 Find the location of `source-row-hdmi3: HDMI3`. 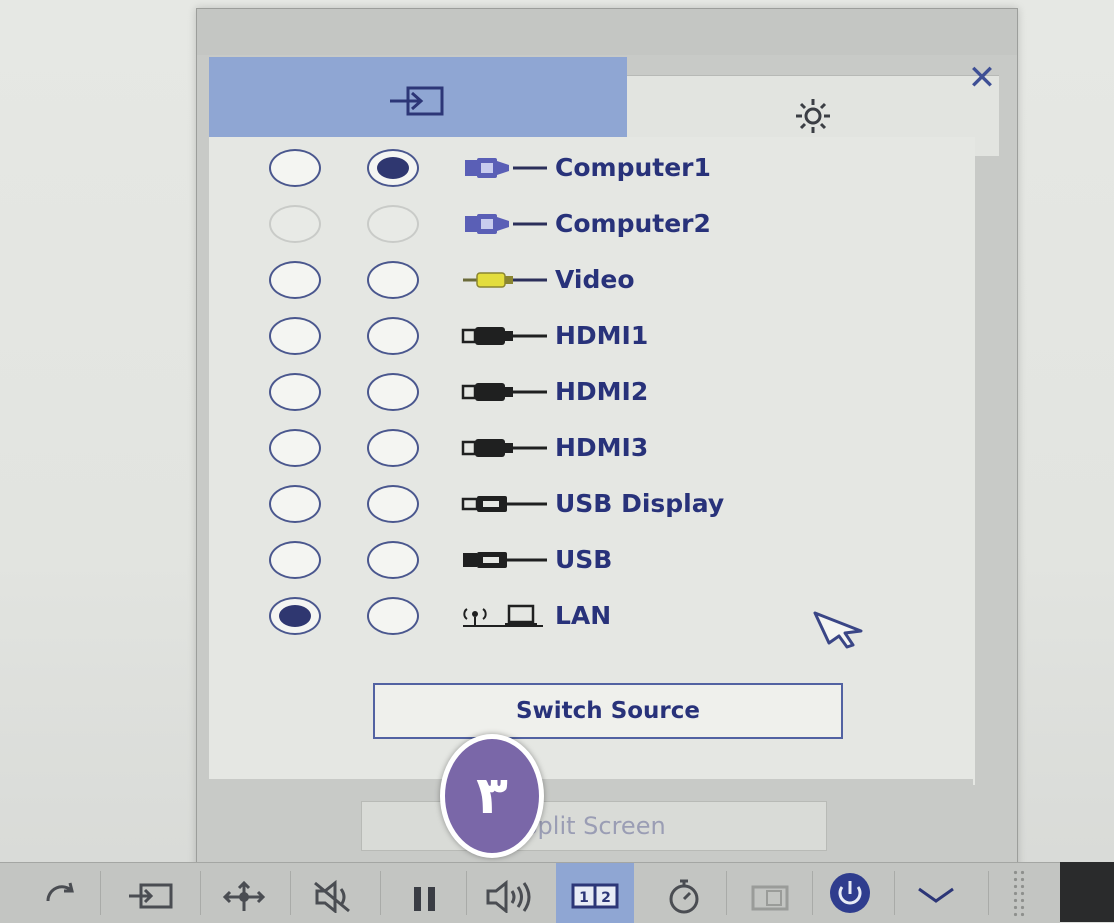

source-row-hdmi3: HDMI3 is located at coordinates (592, 451).